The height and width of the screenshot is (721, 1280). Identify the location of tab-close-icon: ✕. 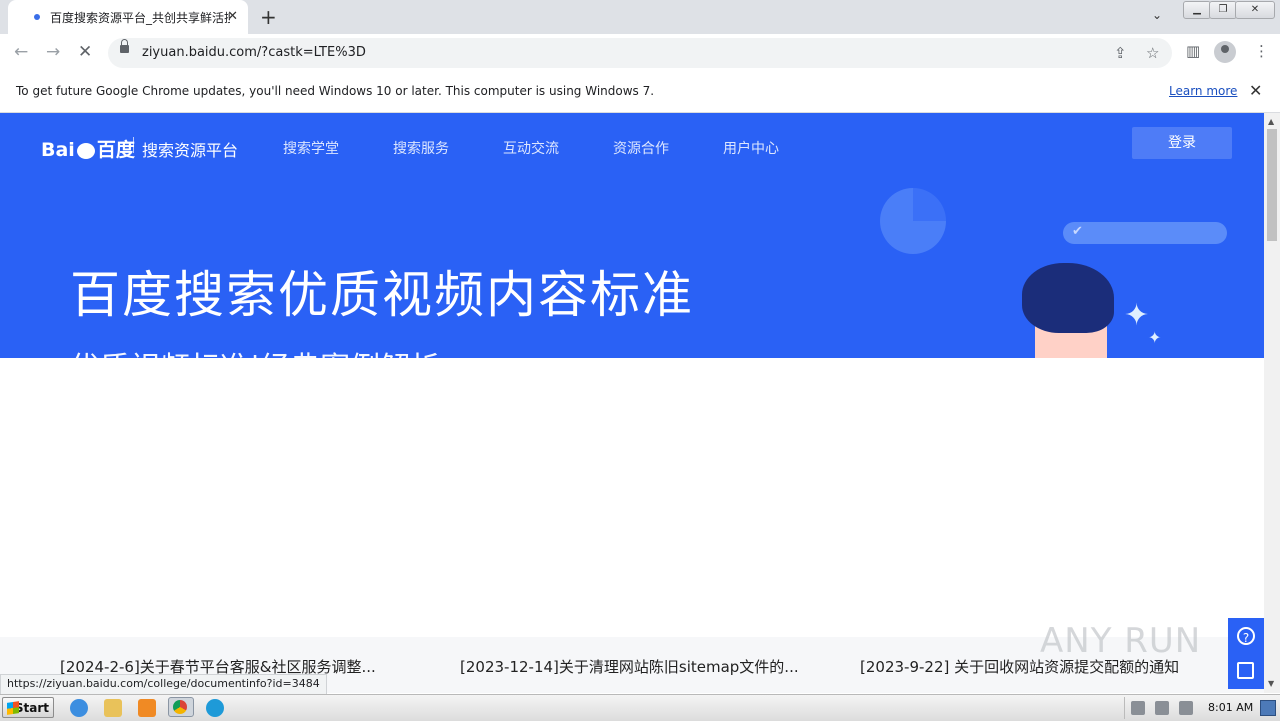
(232, 16).